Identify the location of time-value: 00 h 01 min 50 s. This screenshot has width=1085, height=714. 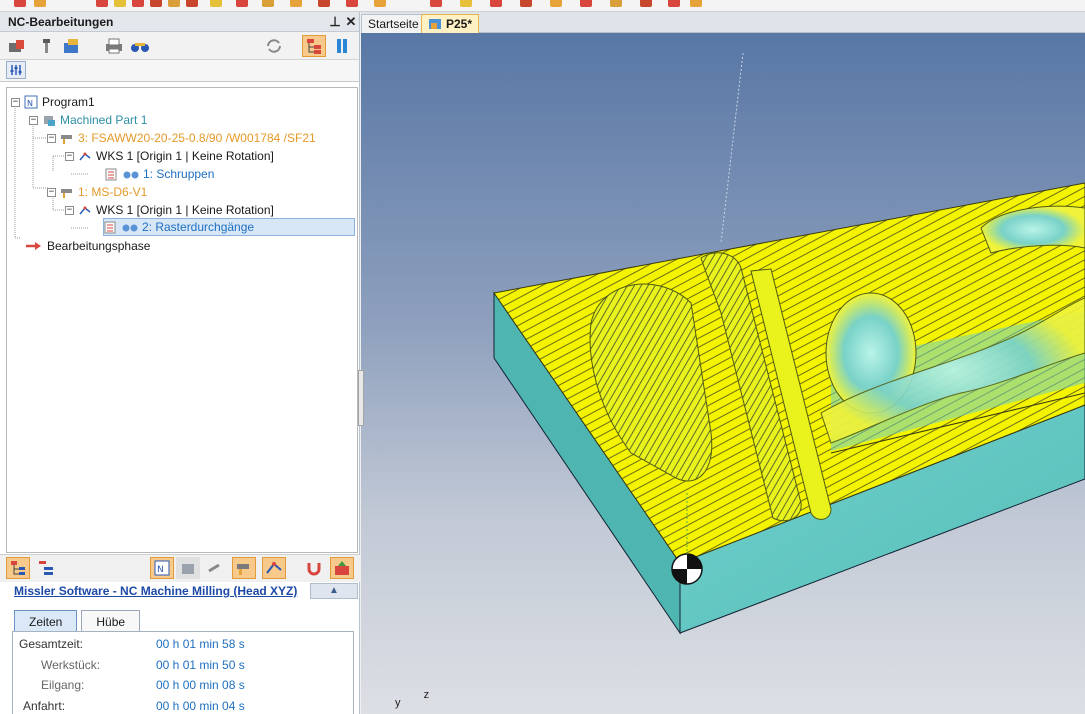
(200, 665).